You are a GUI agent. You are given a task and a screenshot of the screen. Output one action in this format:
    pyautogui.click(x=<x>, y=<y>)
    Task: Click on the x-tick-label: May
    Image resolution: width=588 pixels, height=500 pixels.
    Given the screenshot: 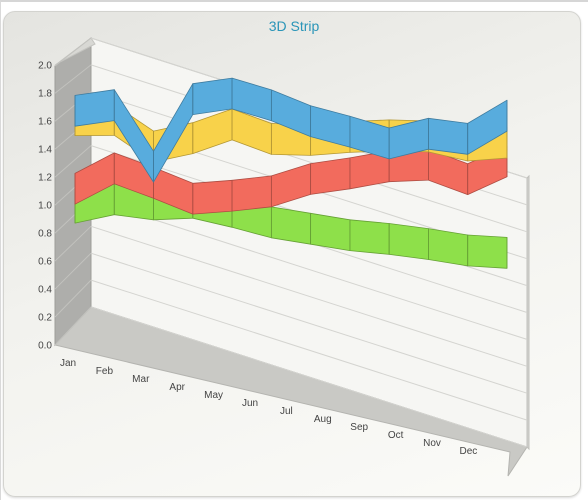 What is the action you would take?
    pyautogui.click(x=213, y=395)
    